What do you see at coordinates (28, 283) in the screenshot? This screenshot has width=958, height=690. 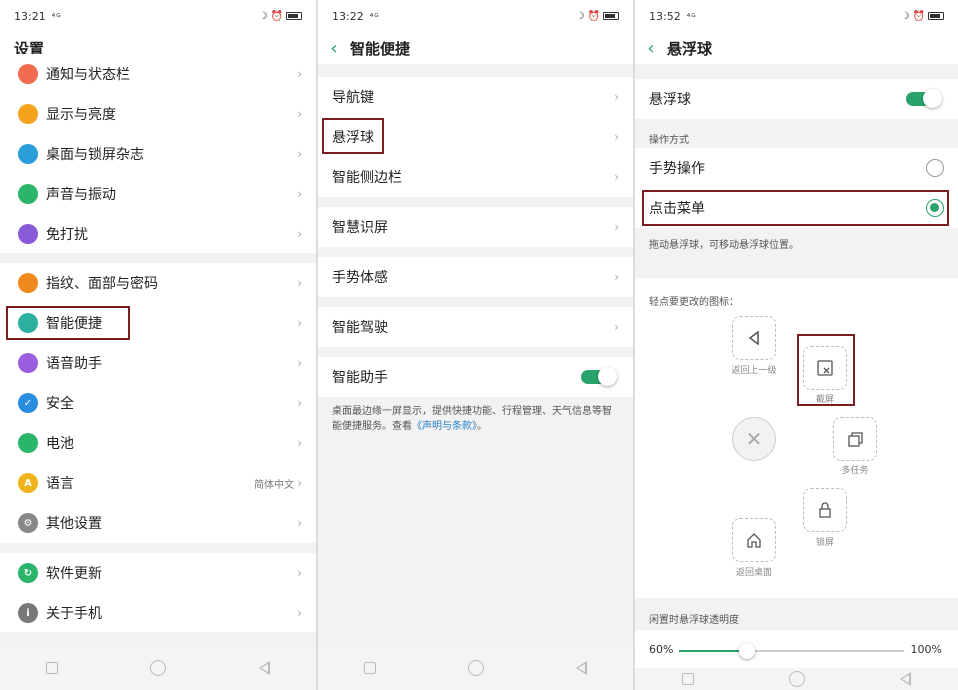 I see `fingerprint-icon` at bounding box center [28, 283].